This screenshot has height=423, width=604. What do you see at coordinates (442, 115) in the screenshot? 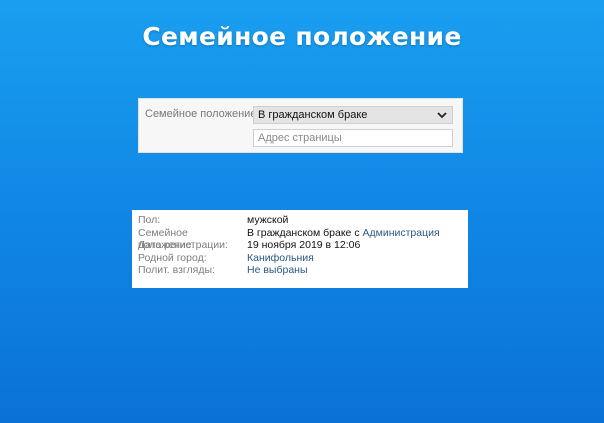
I see `chevron-down-icon` at bounding box center [442, 115].